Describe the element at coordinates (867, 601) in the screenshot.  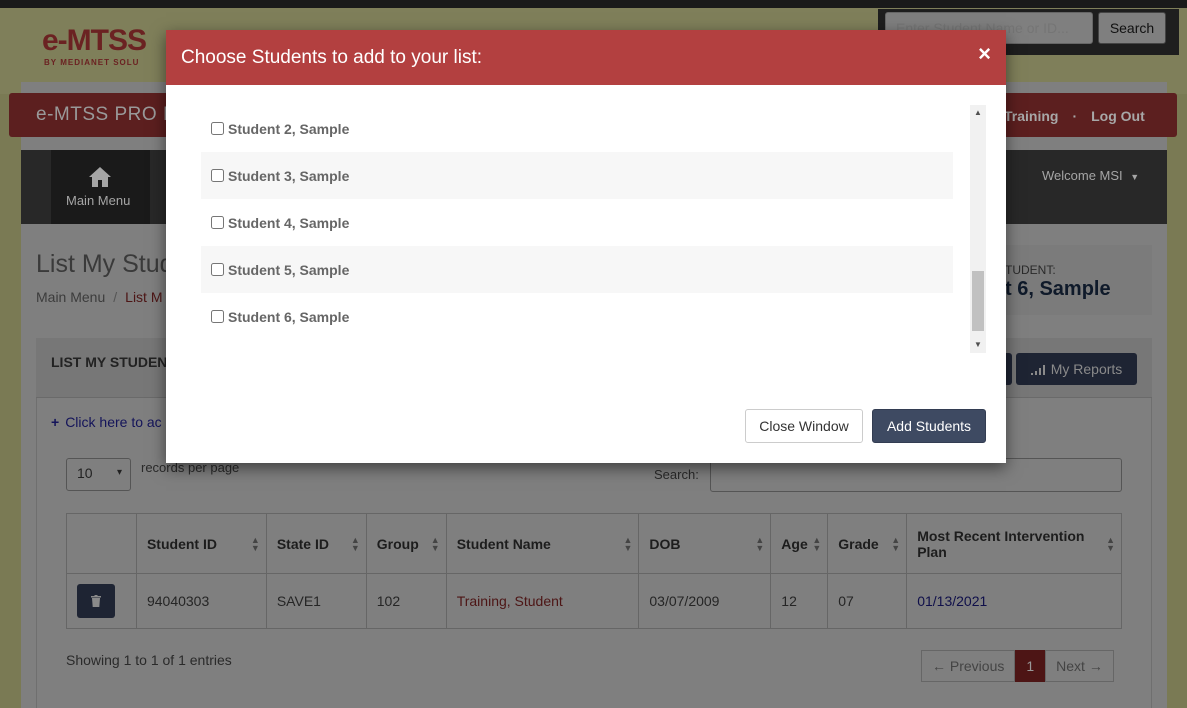
I see `table-cell-grade: 07` at that location.